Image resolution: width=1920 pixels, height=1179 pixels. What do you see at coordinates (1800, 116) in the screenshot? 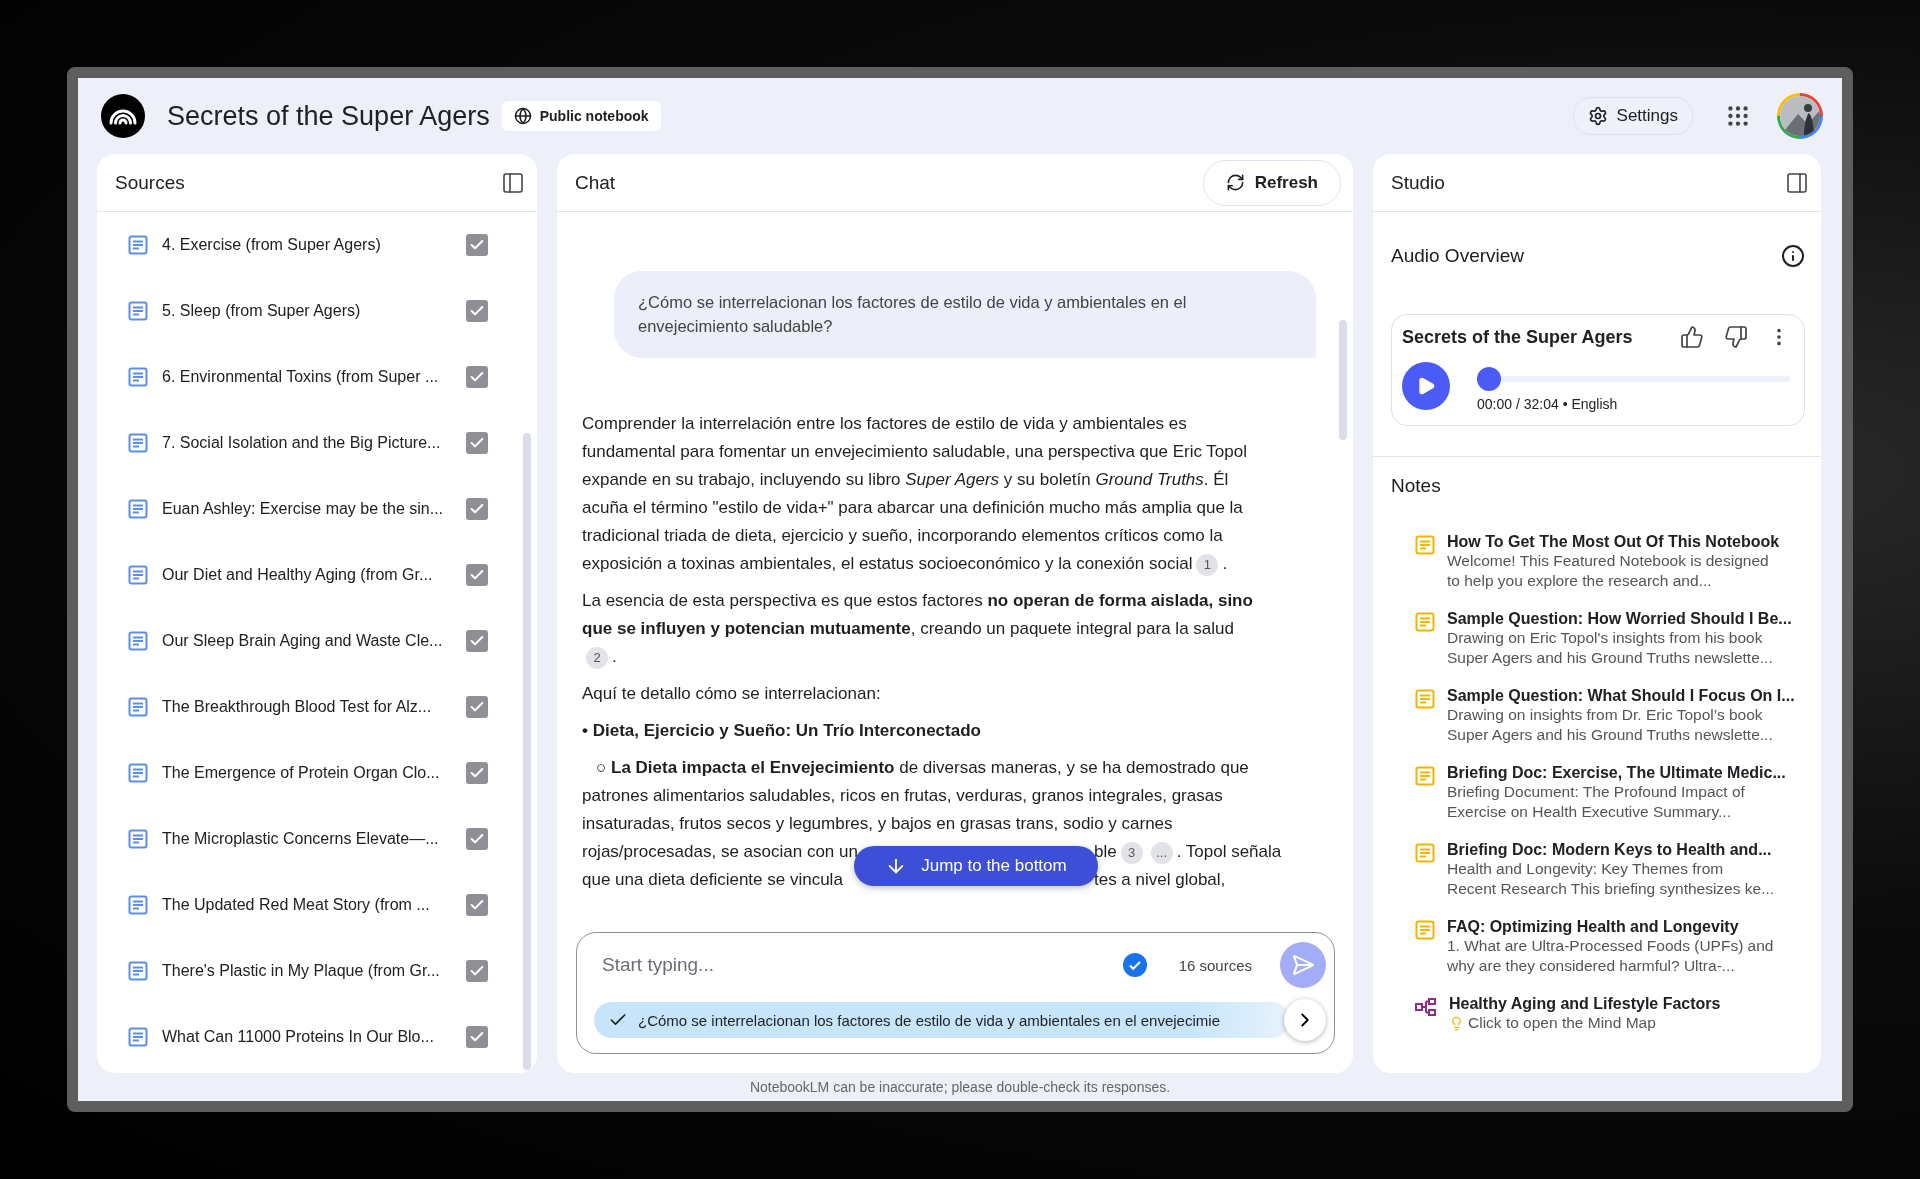
I see `avatar` at bounding box center [1800, 116].